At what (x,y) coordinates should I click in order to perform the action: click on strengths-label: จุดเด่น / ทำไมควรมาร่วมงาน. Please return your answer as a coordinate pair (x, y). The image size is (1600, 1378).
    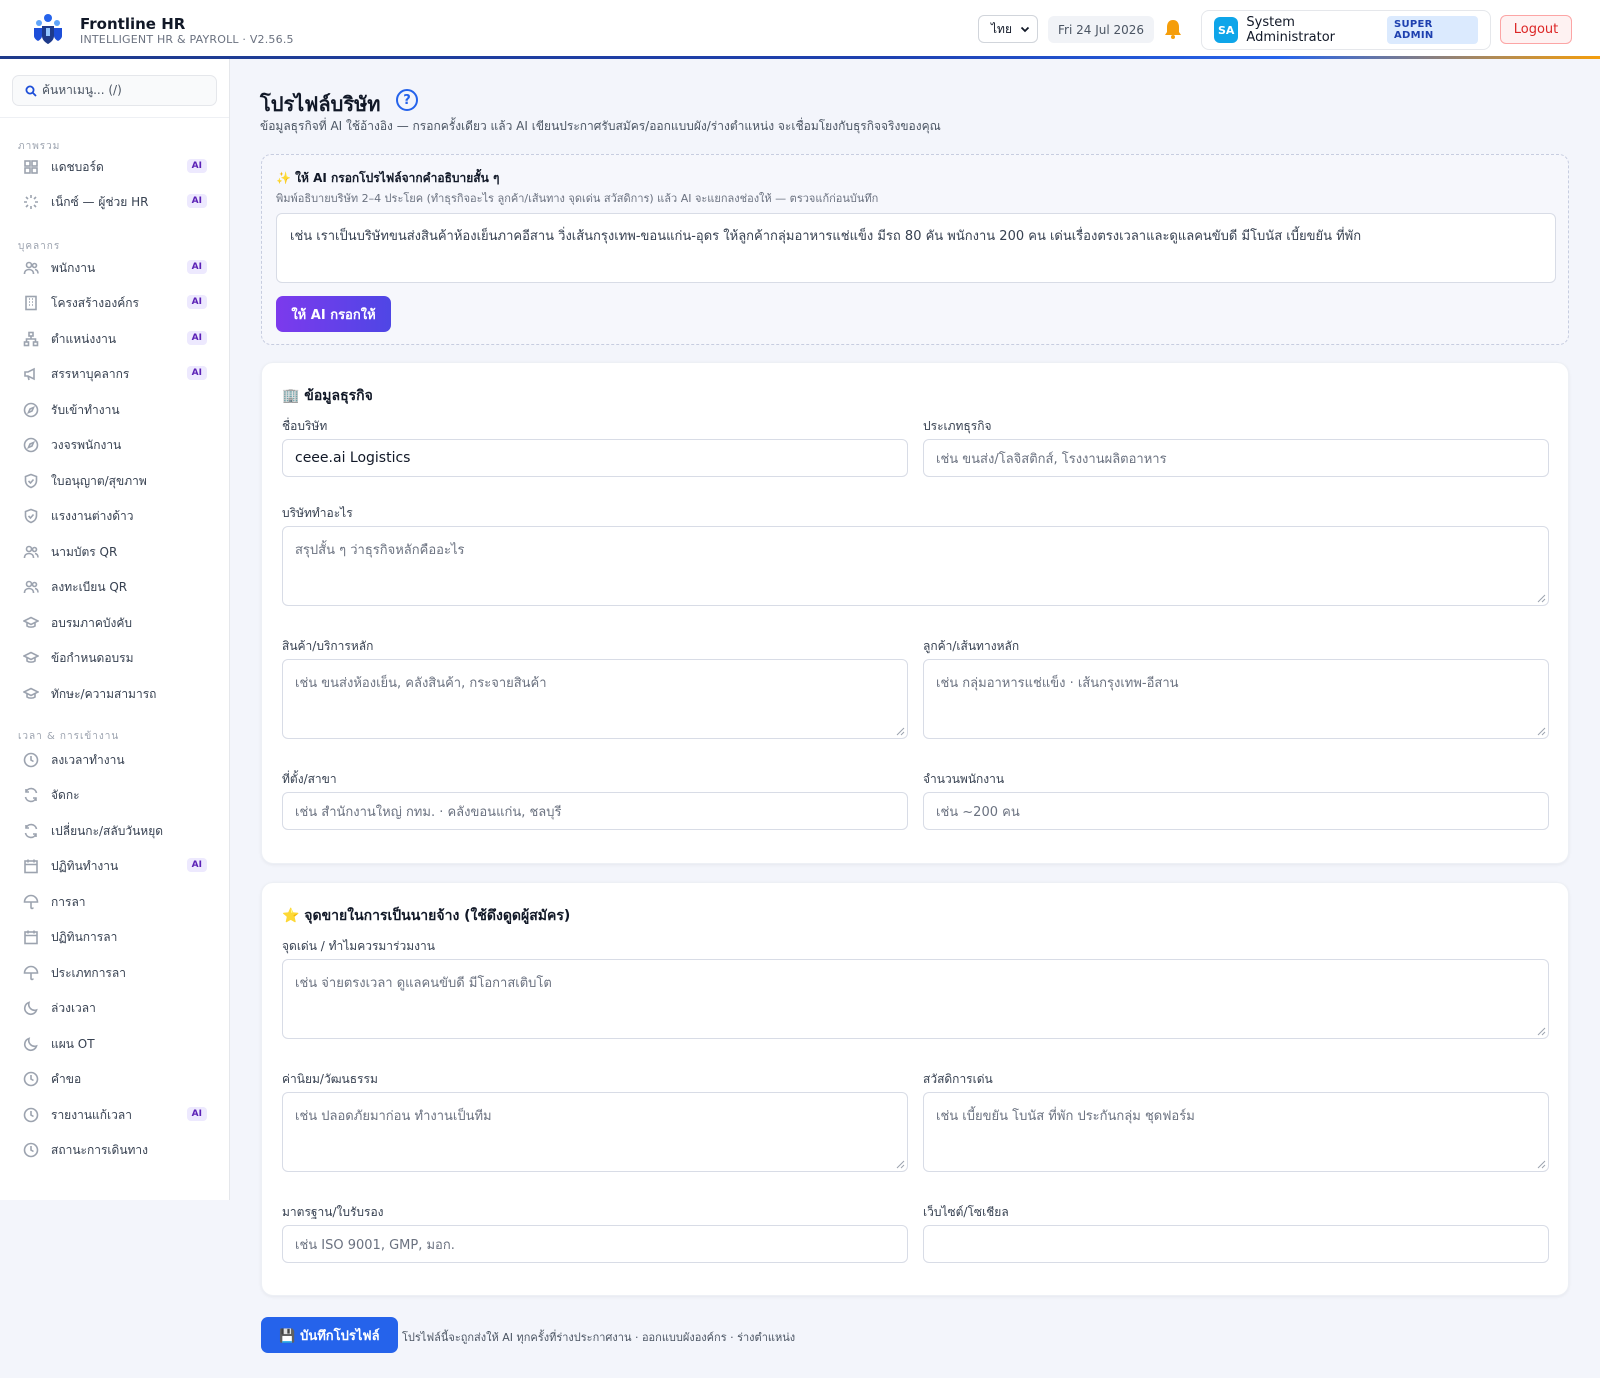
    Looking at the image, I should click on (358, 946).